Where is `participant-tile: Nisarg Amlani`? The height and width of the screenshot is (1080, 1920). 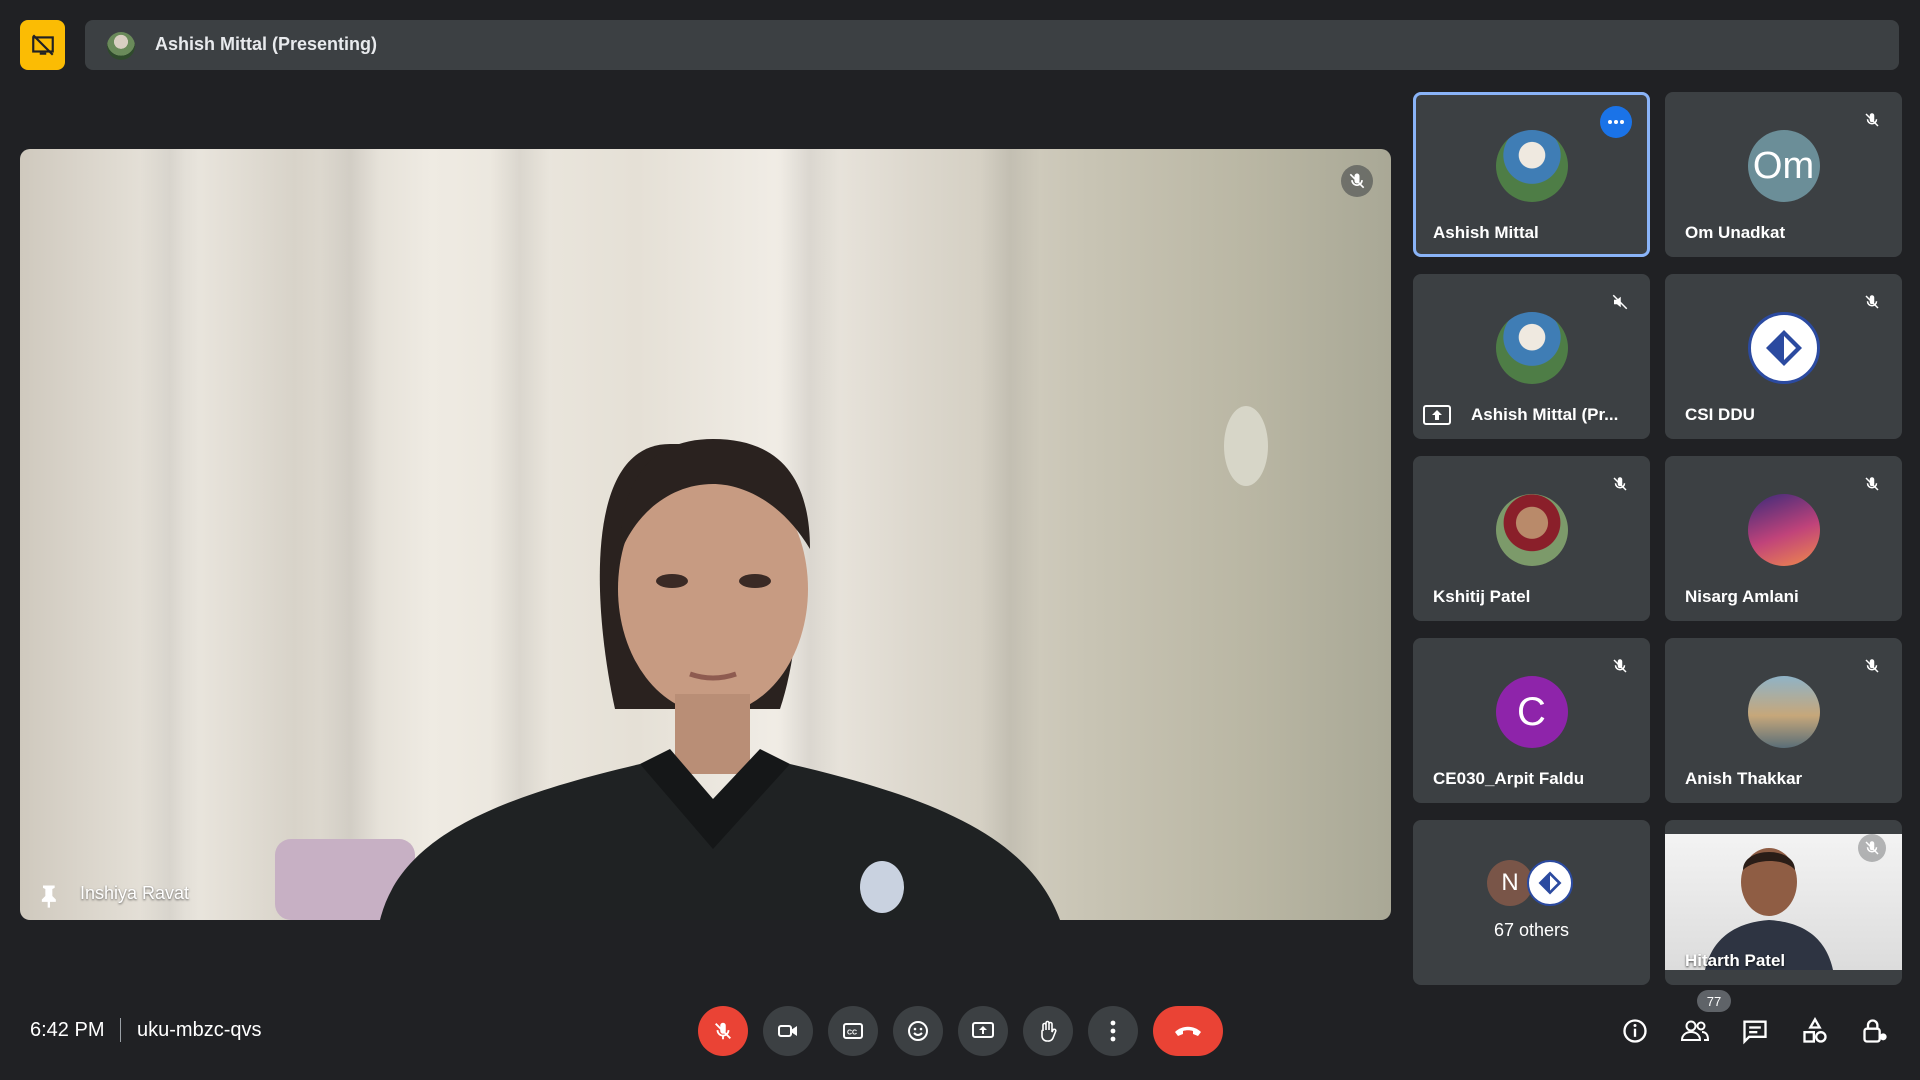
participant-tile: Nisarg Amlani is located at coordinates (1783, 538).